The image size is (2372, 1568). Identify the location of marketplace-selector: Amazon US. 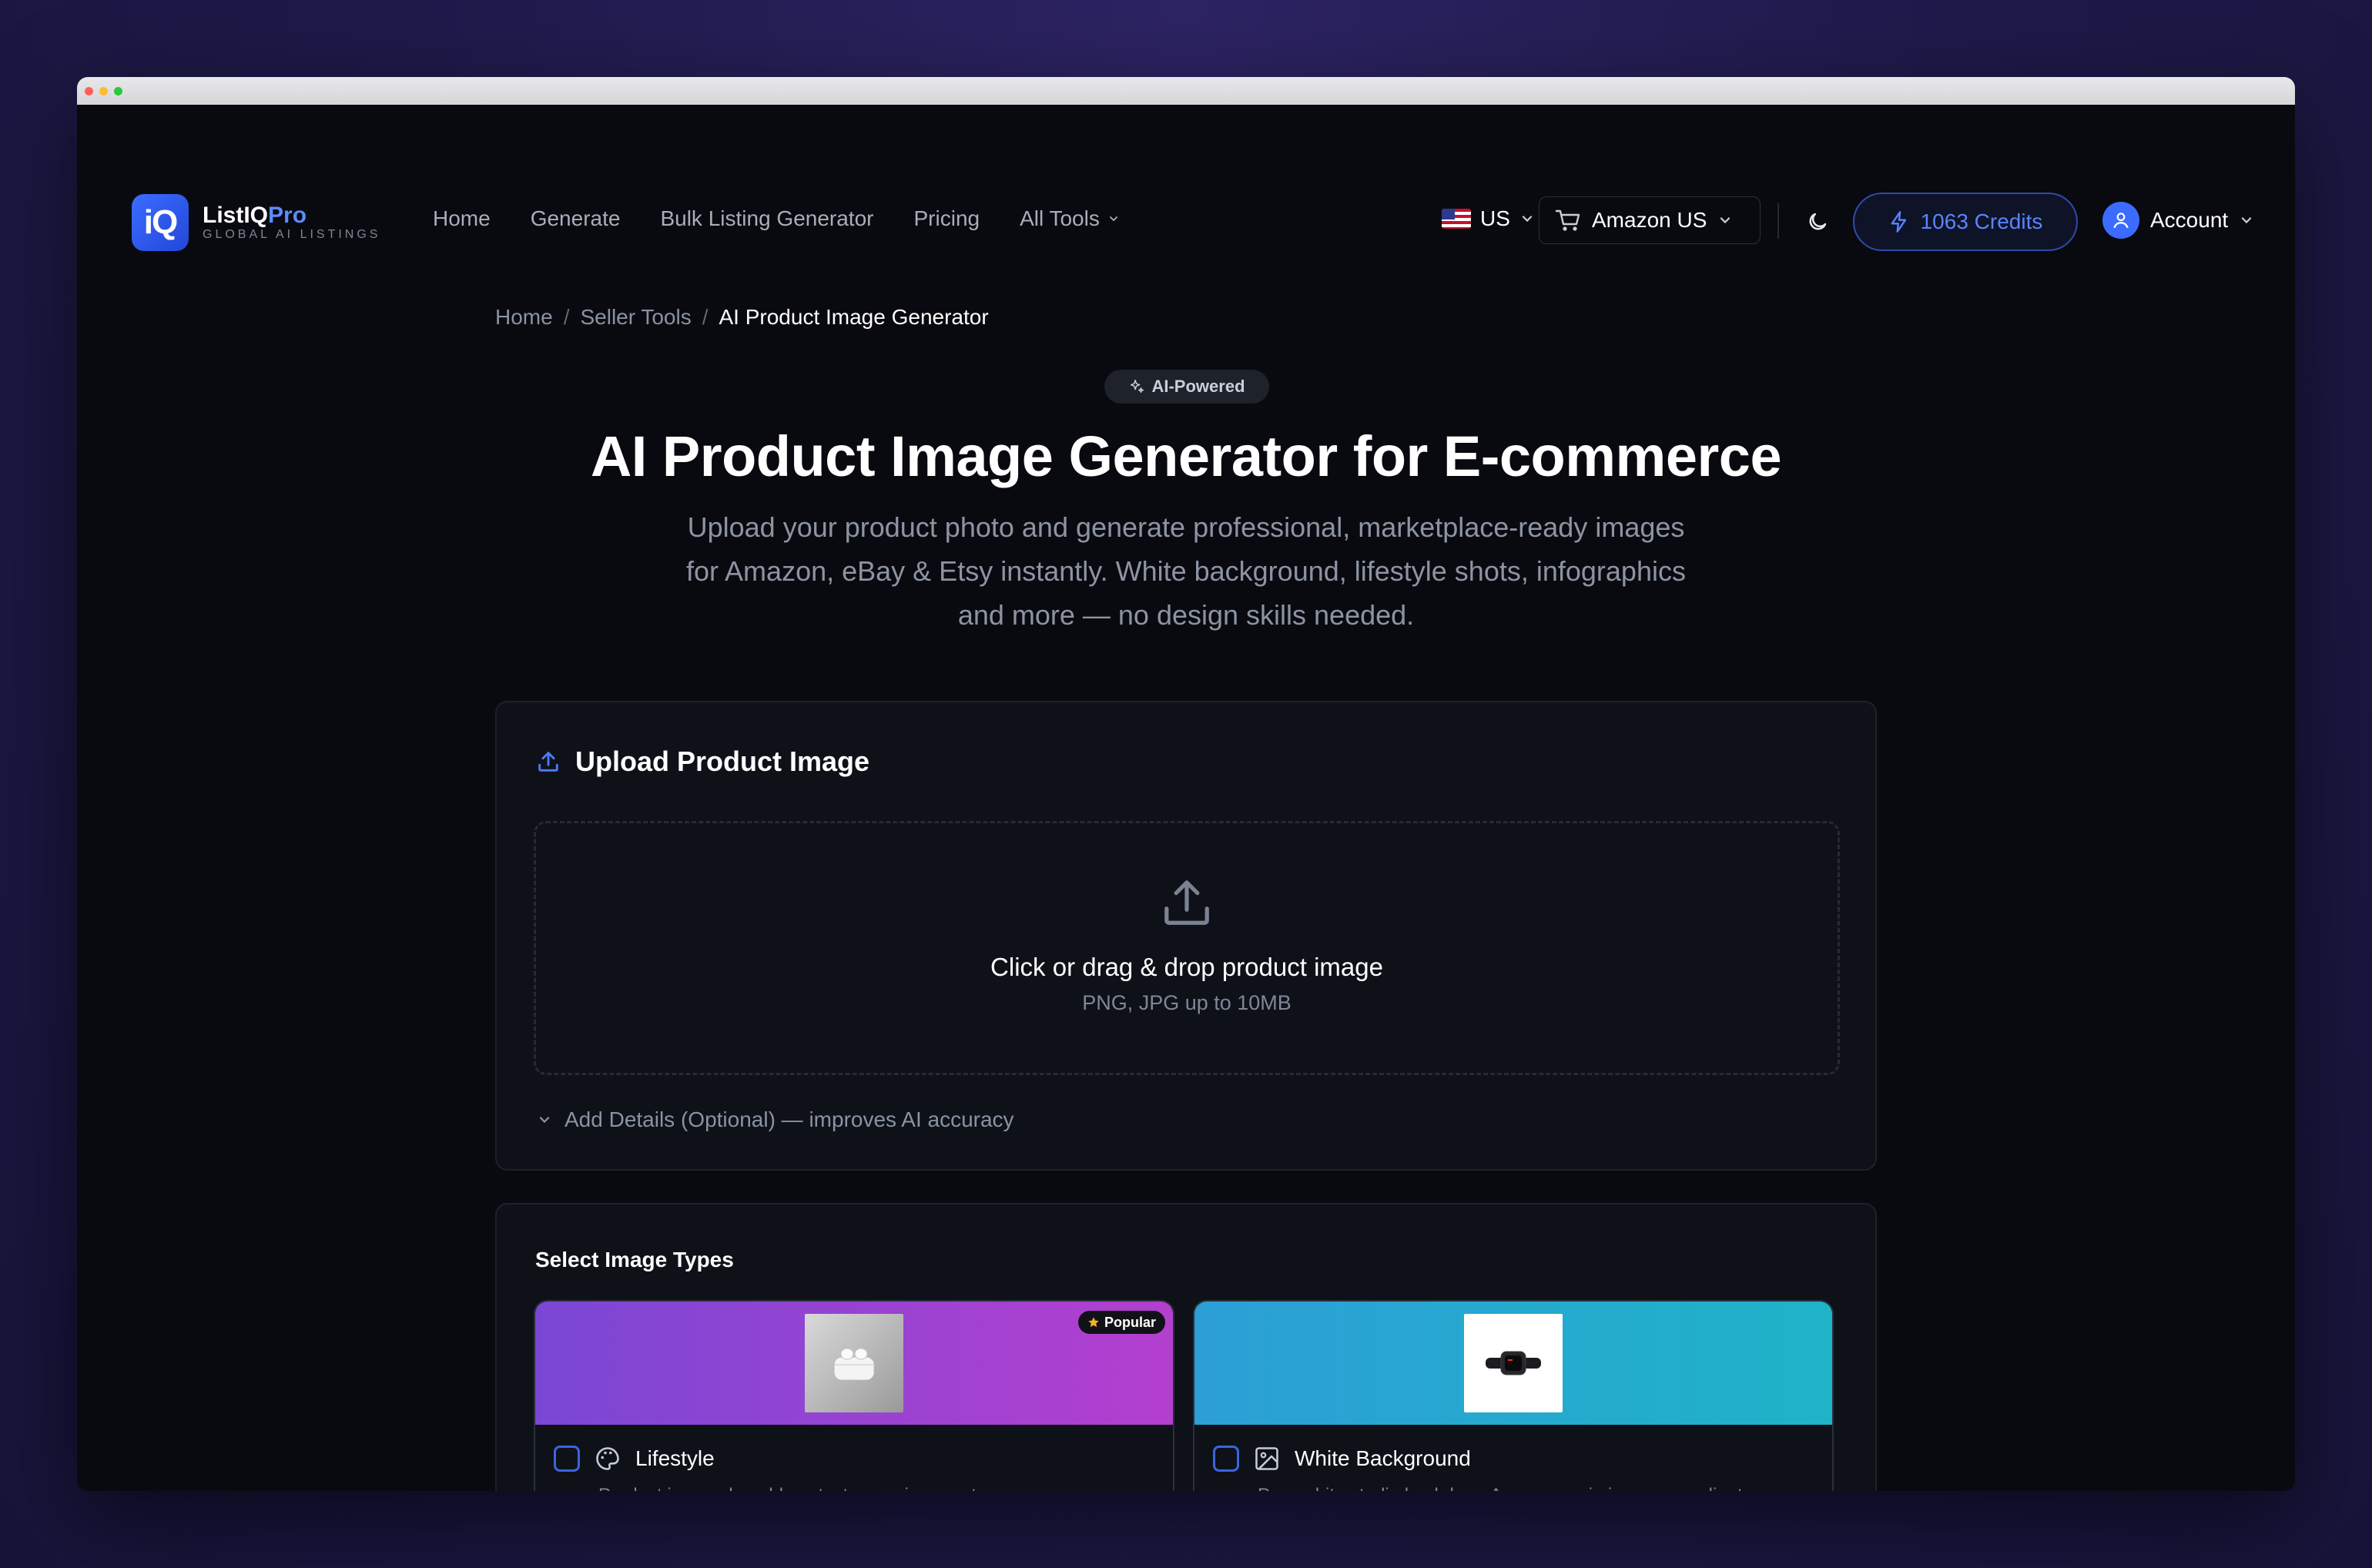
(1650, 220).